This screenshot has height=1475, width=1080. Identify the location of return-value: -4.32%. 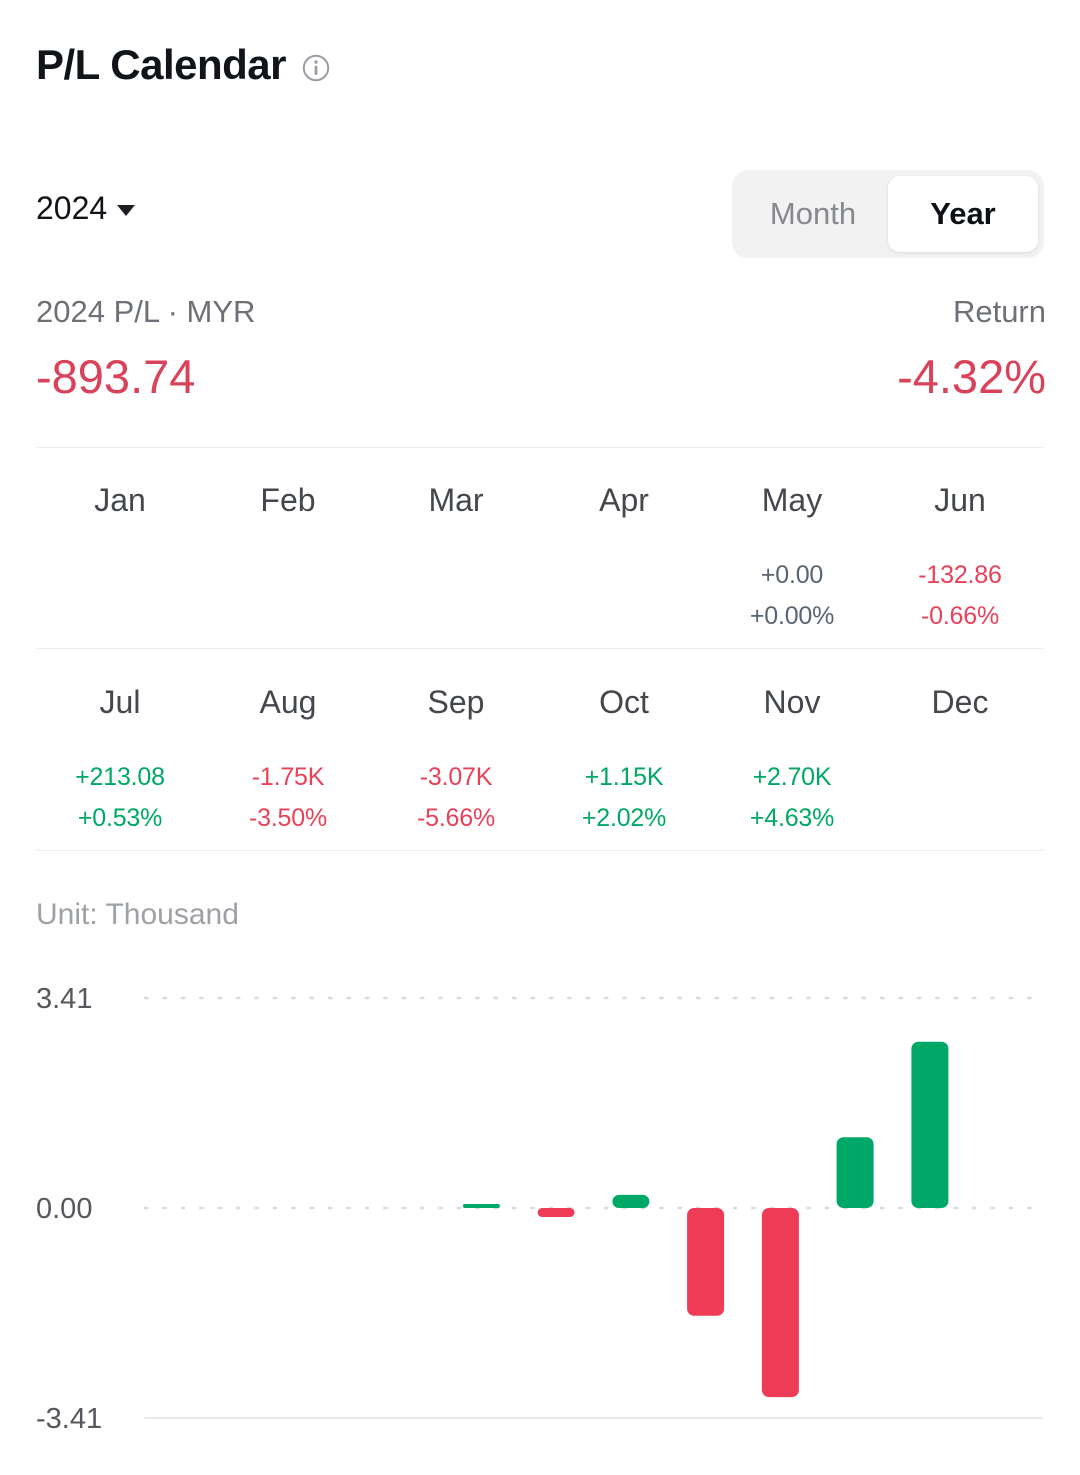
(971, 376).